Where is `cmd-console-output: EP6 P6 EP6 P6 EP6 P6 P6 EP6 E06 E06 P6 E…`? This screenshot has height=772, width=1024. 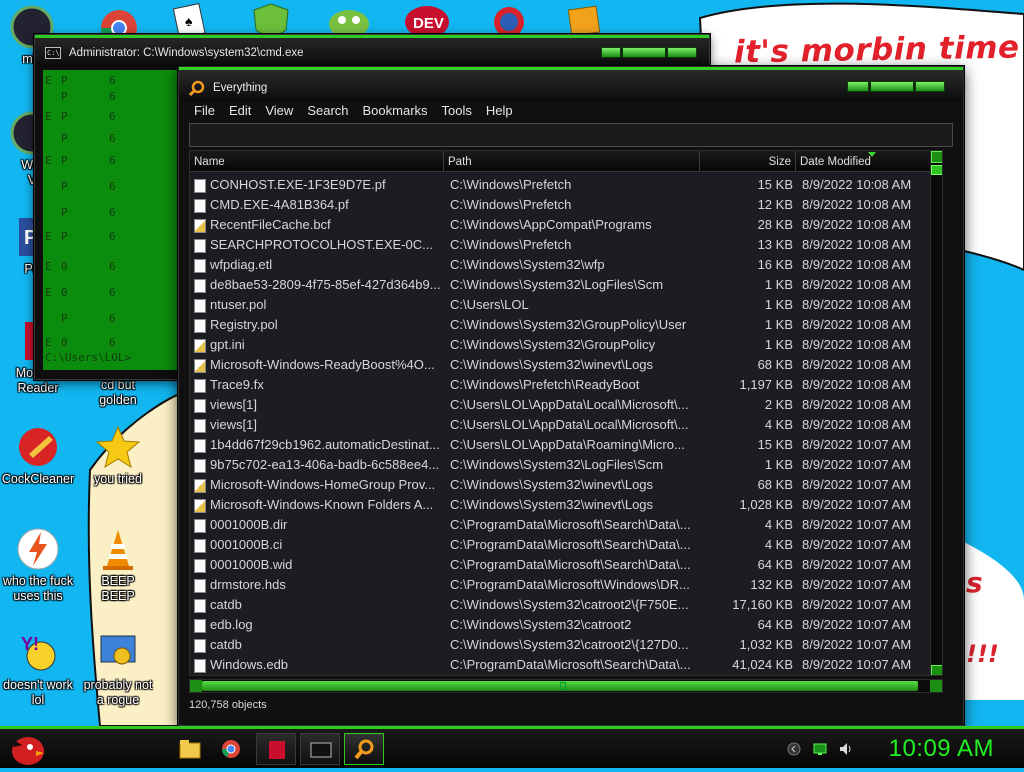
cmd-console-output: EP6 P6 EP6 P6 EP6 P6 P6 EP6 E06 E06 P6 E… is located at coordinates (113, 220).